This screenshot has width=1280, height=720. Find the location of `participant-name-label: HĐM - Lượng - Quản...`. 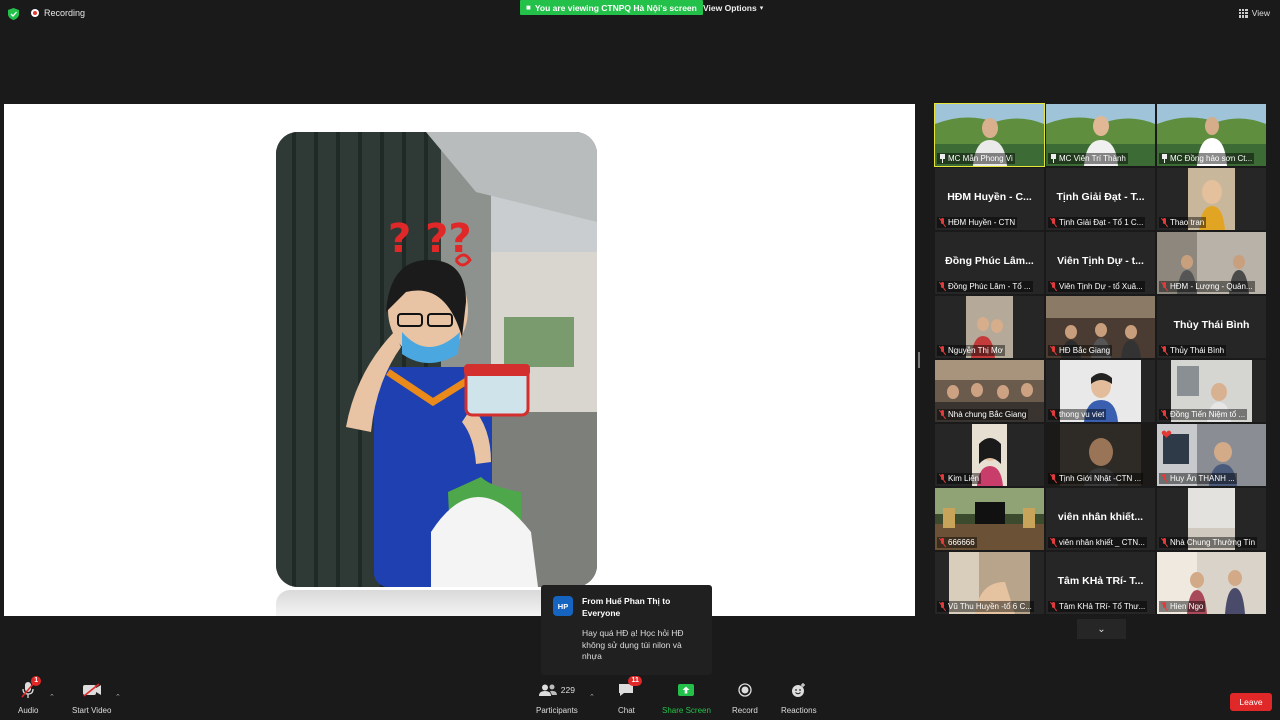

participant-name-label: HĐM - Lượng - Quản... is located at coordinates (1207, 286).